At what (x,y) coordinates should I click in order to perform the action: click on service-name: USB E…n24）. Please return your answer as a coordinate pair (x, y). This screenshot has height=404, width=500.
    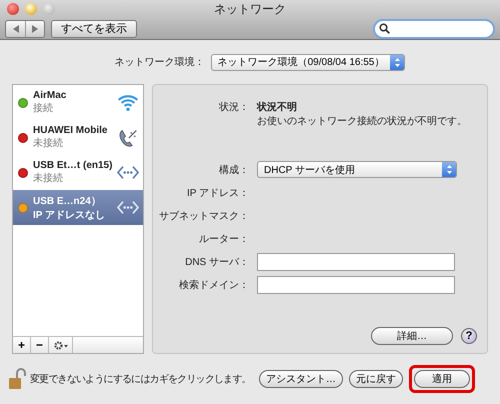
    Looking at the image, I should click on (67, 201).